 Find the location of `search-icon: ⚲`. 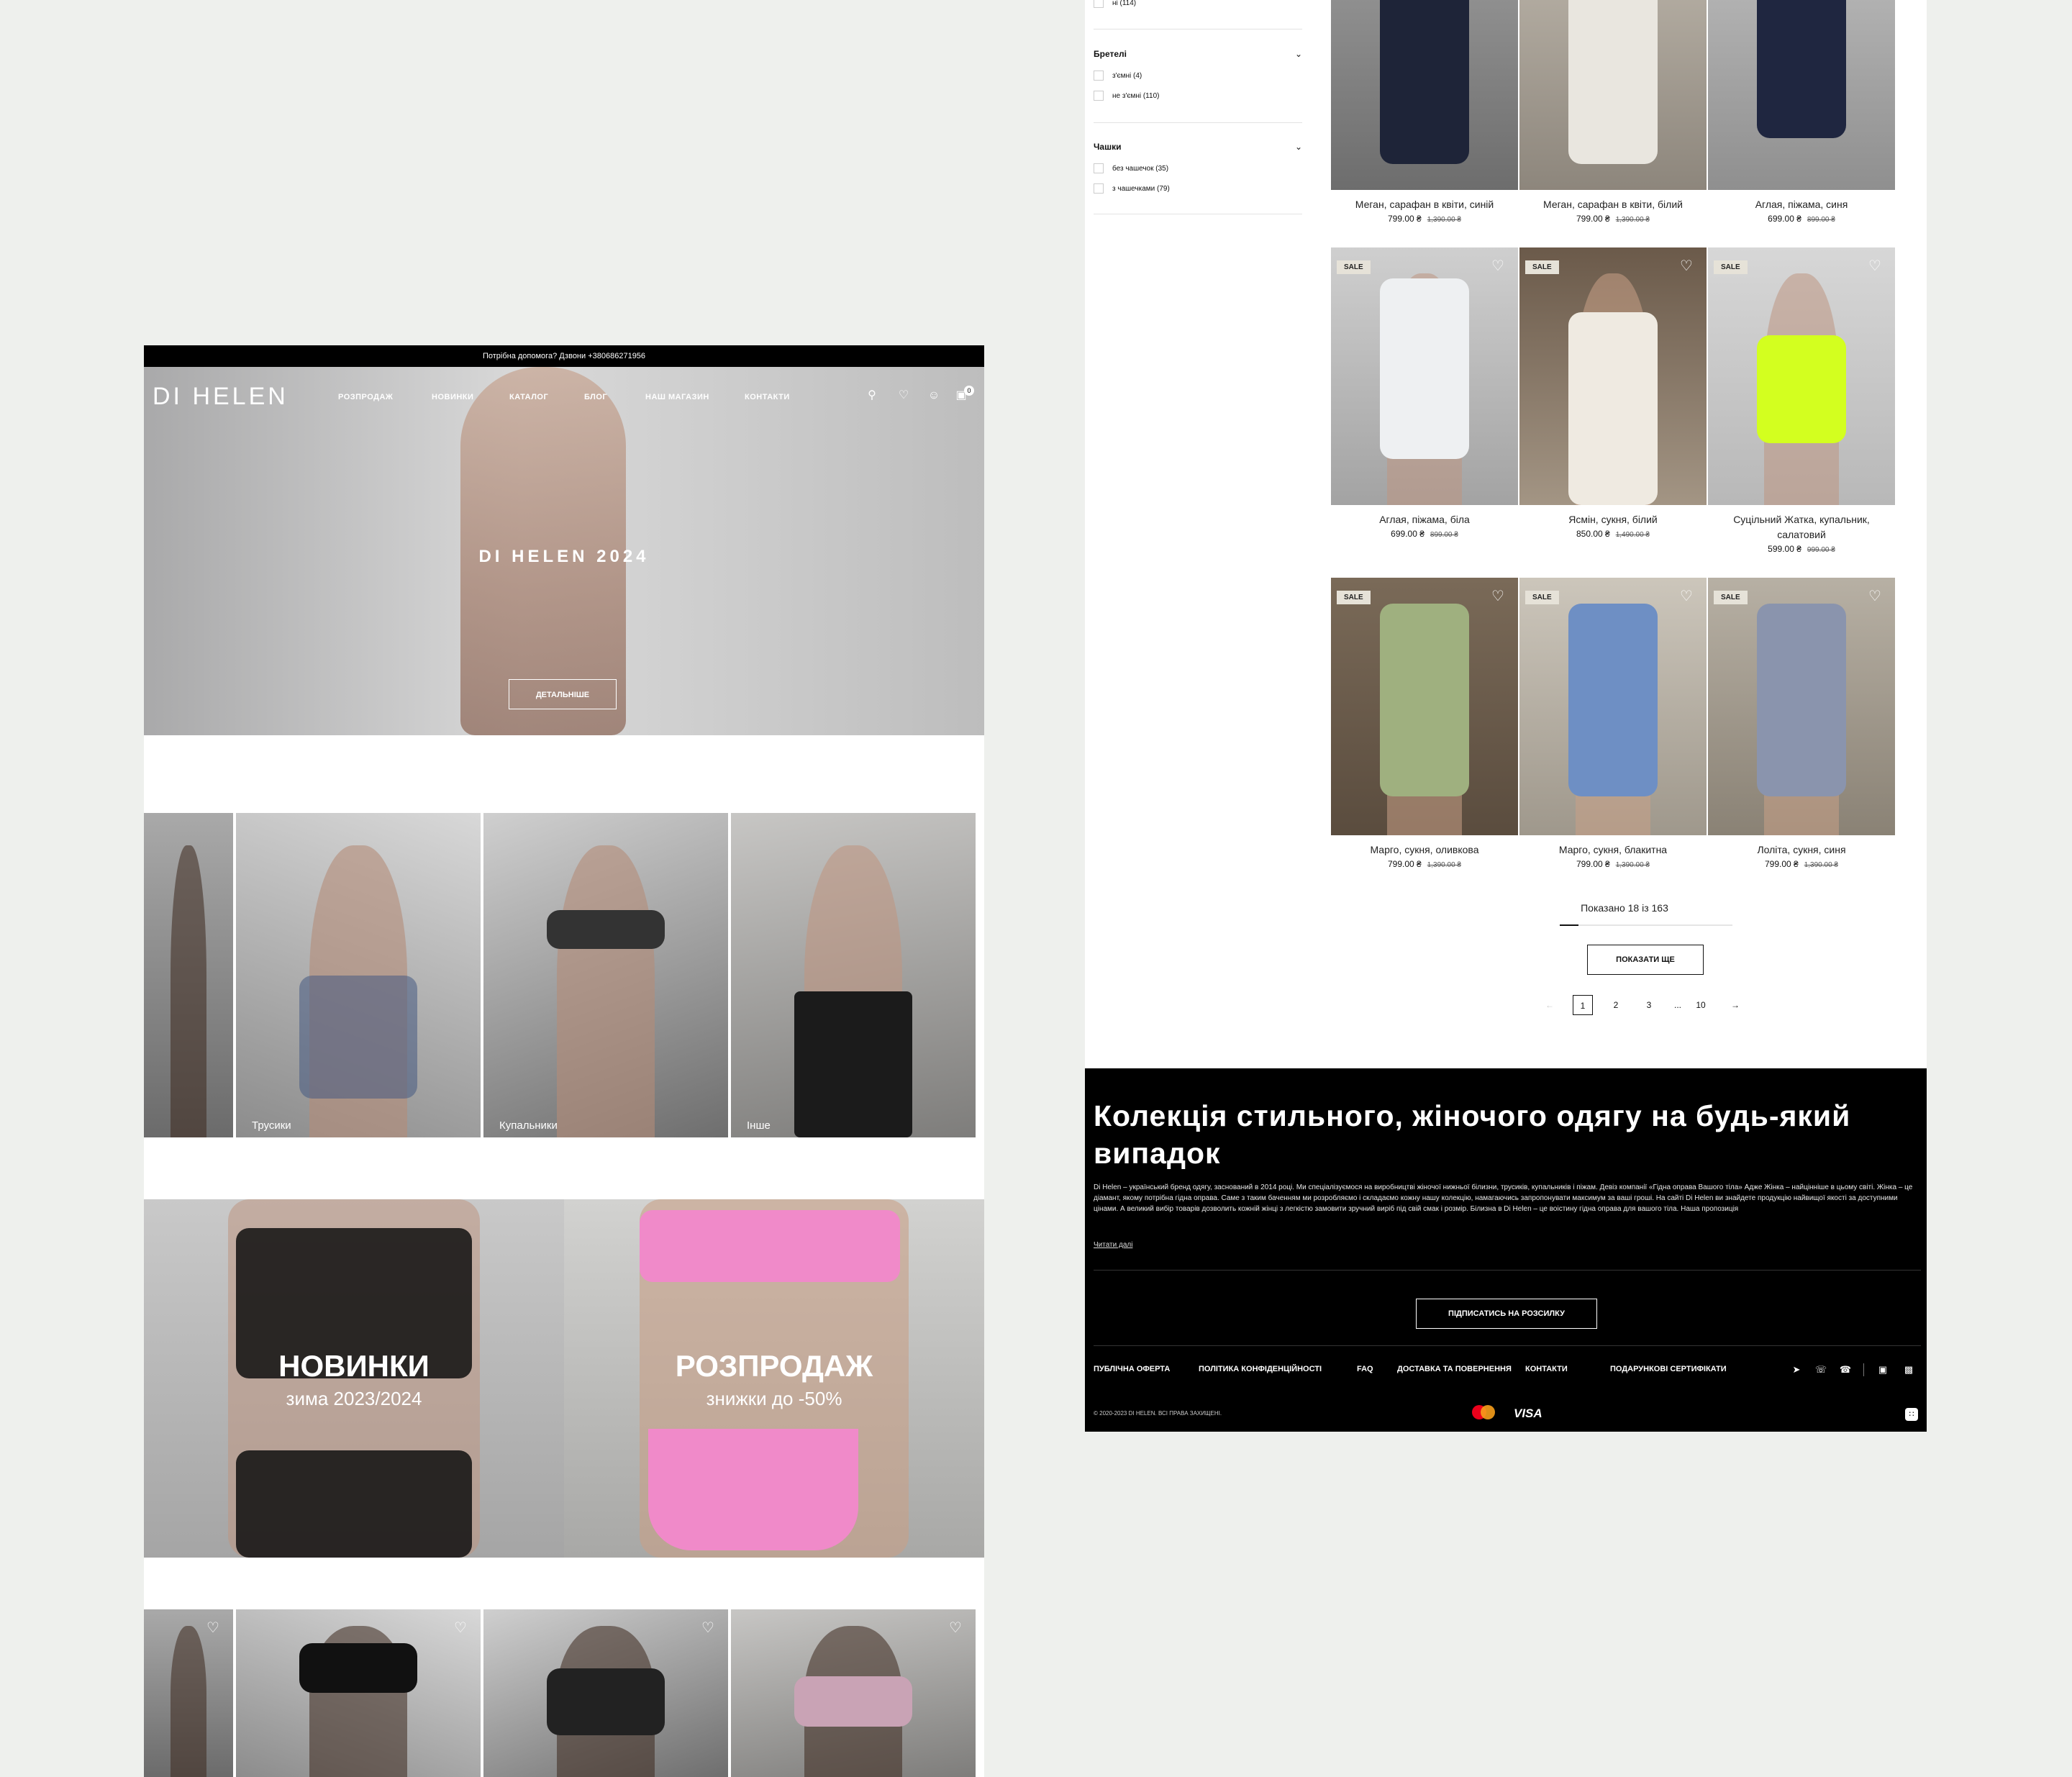

search-icon: ⚲ is located at coordinates (872, 396).